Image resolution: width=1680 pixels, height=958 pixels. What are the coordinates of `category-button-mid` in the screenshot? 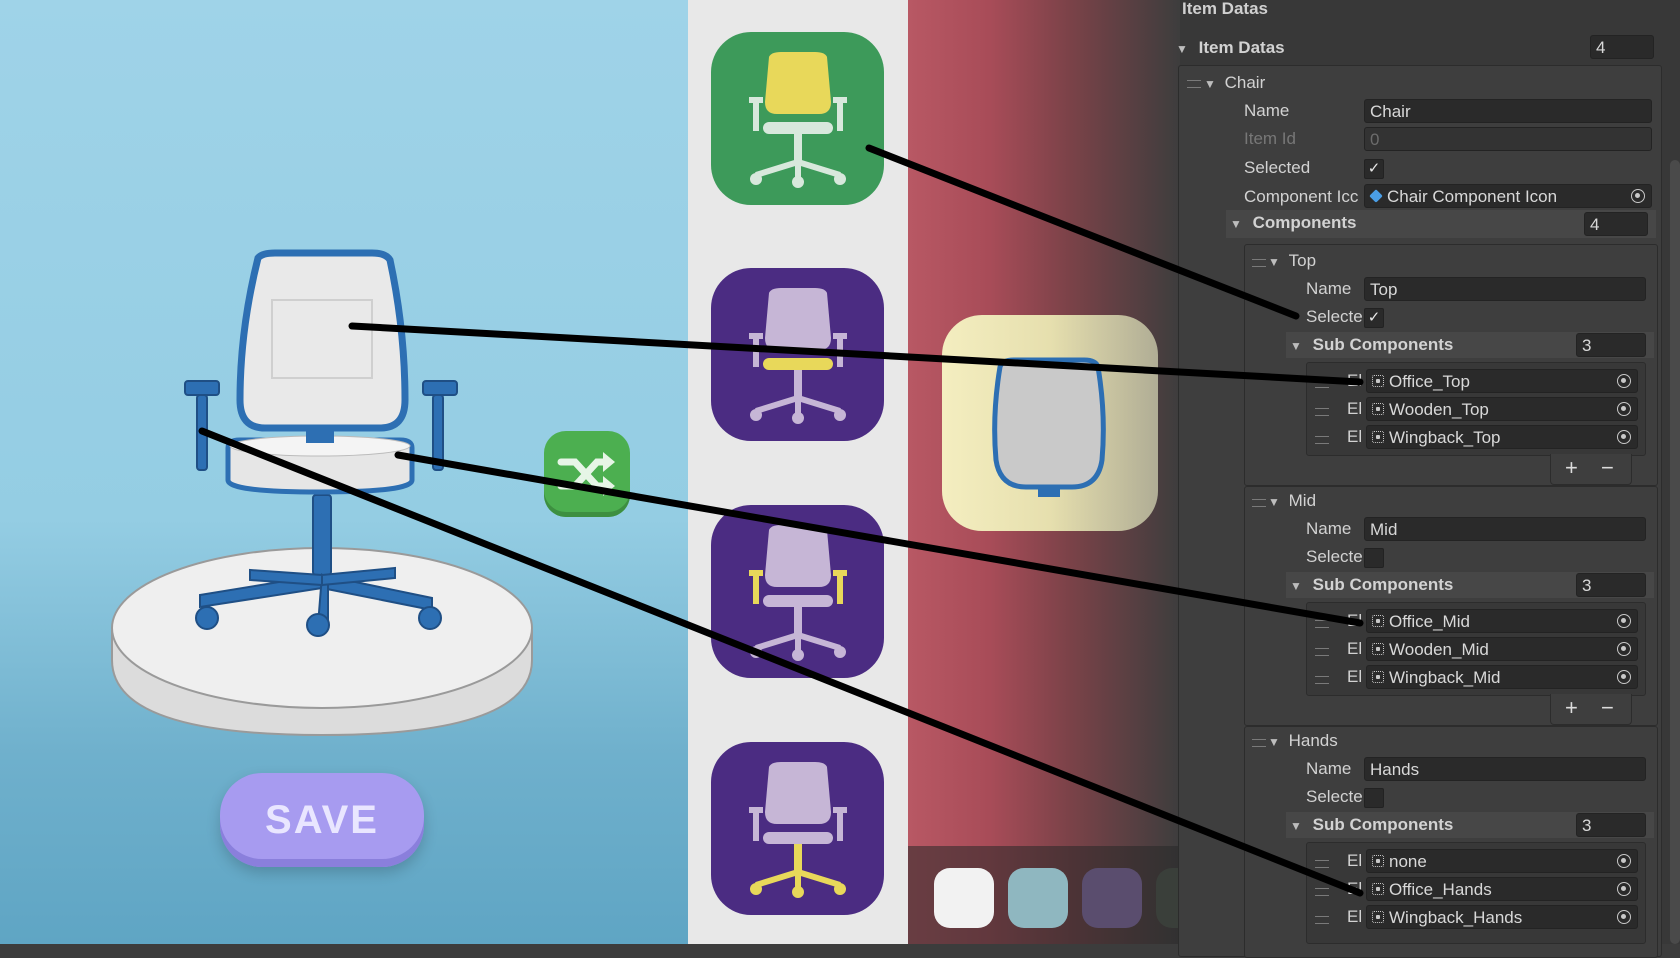 It's located at (797, 354).